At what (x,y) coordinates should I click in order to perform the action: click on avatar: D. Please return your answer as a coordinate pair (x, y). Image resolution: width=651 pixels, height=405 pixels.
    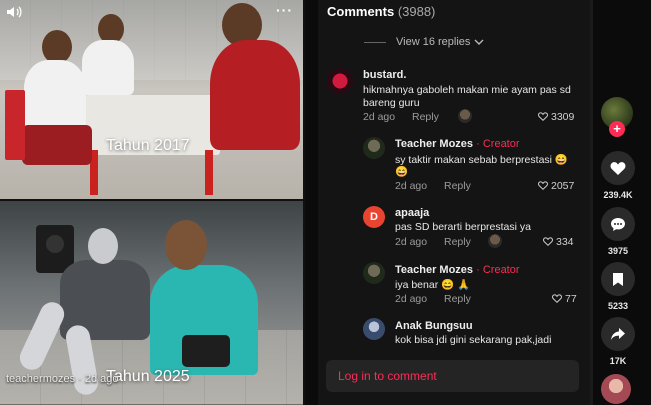
    Looking at the image, I should click on (374, 217).